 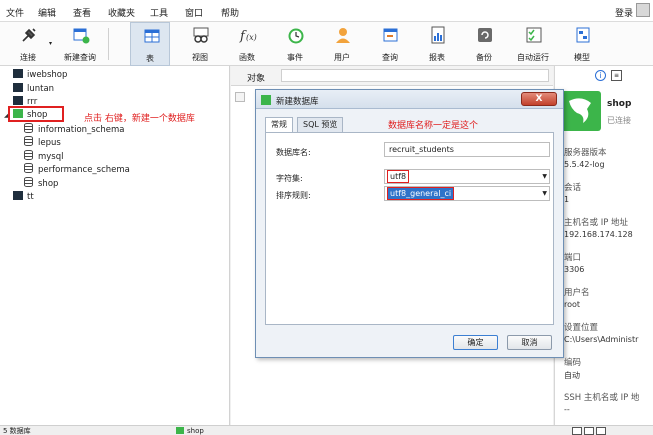 What do you see at coordinates (533, 44) in the screenshot?
I see `automation-button: 自动运行` at bounding box center [533, 44].